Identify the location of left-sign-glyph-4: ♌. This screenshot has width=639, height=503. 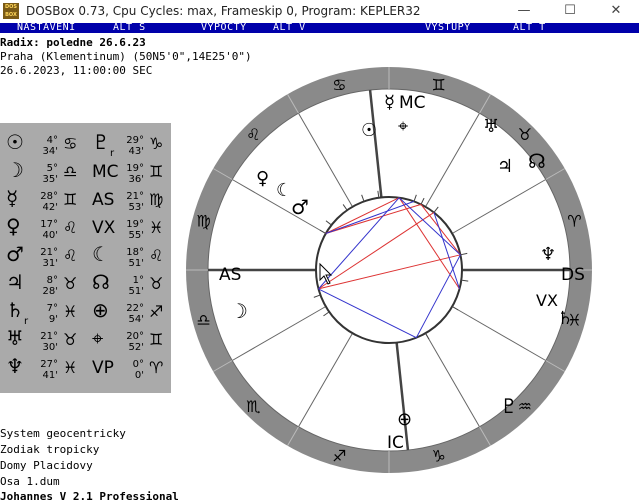
(70, 255).